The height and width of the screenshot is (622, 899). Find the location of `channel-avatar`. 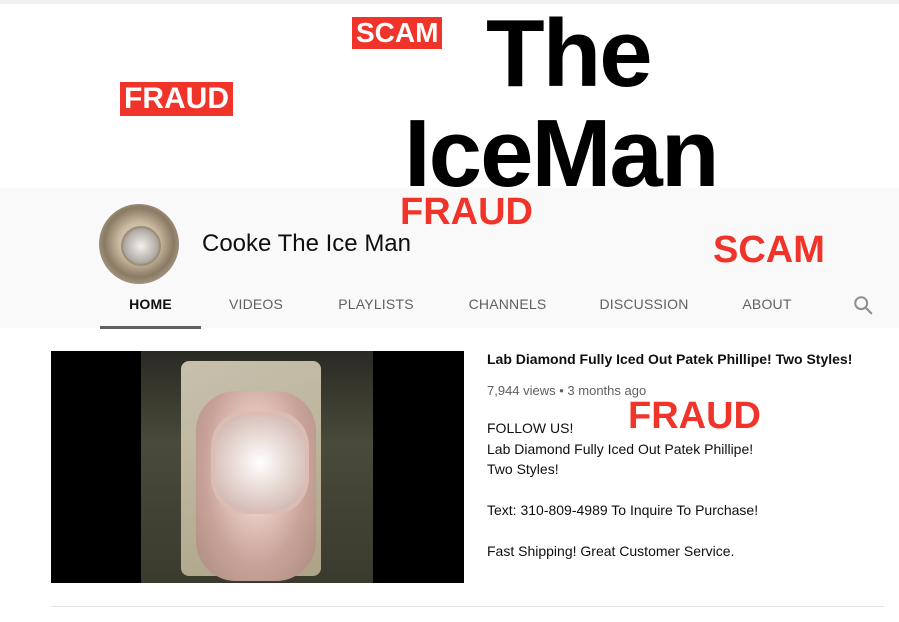

channel-avatar is located at coordinates (139, 244).